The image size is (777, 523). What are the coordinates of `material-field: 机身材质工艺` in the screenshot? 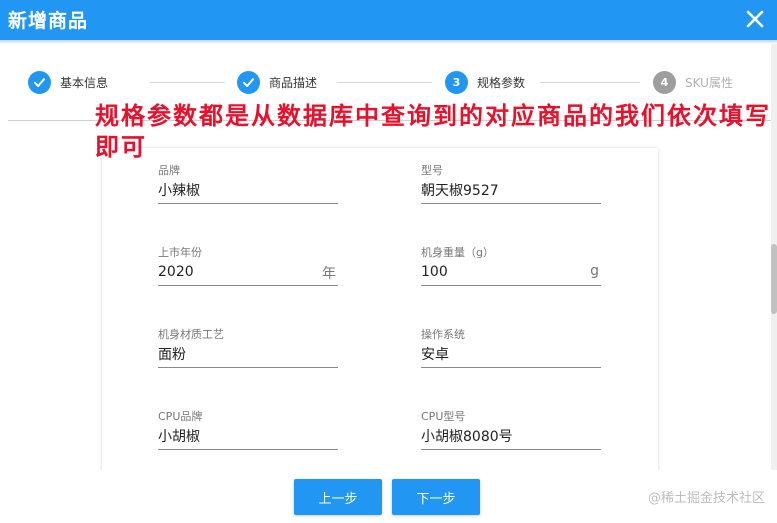 It's located at (248, 350).